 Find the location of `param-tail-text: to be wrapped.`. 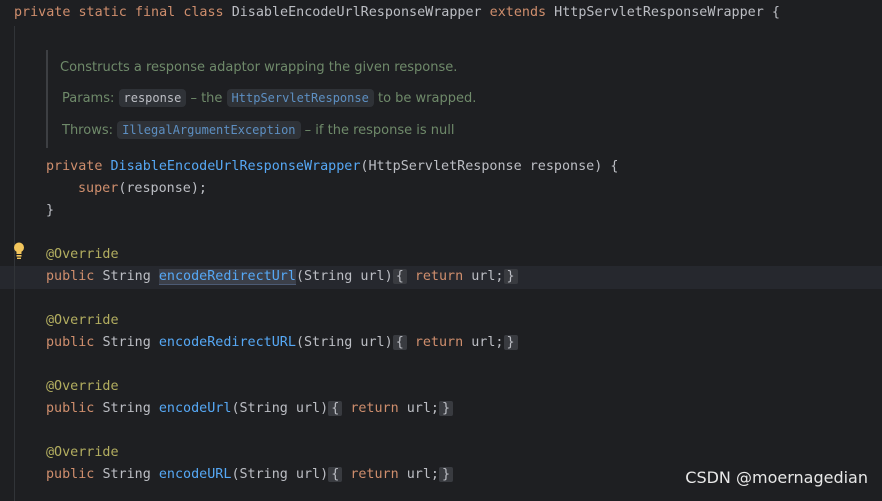

param-tail-text: to be wrapped. is located at coordinates (427, 98).